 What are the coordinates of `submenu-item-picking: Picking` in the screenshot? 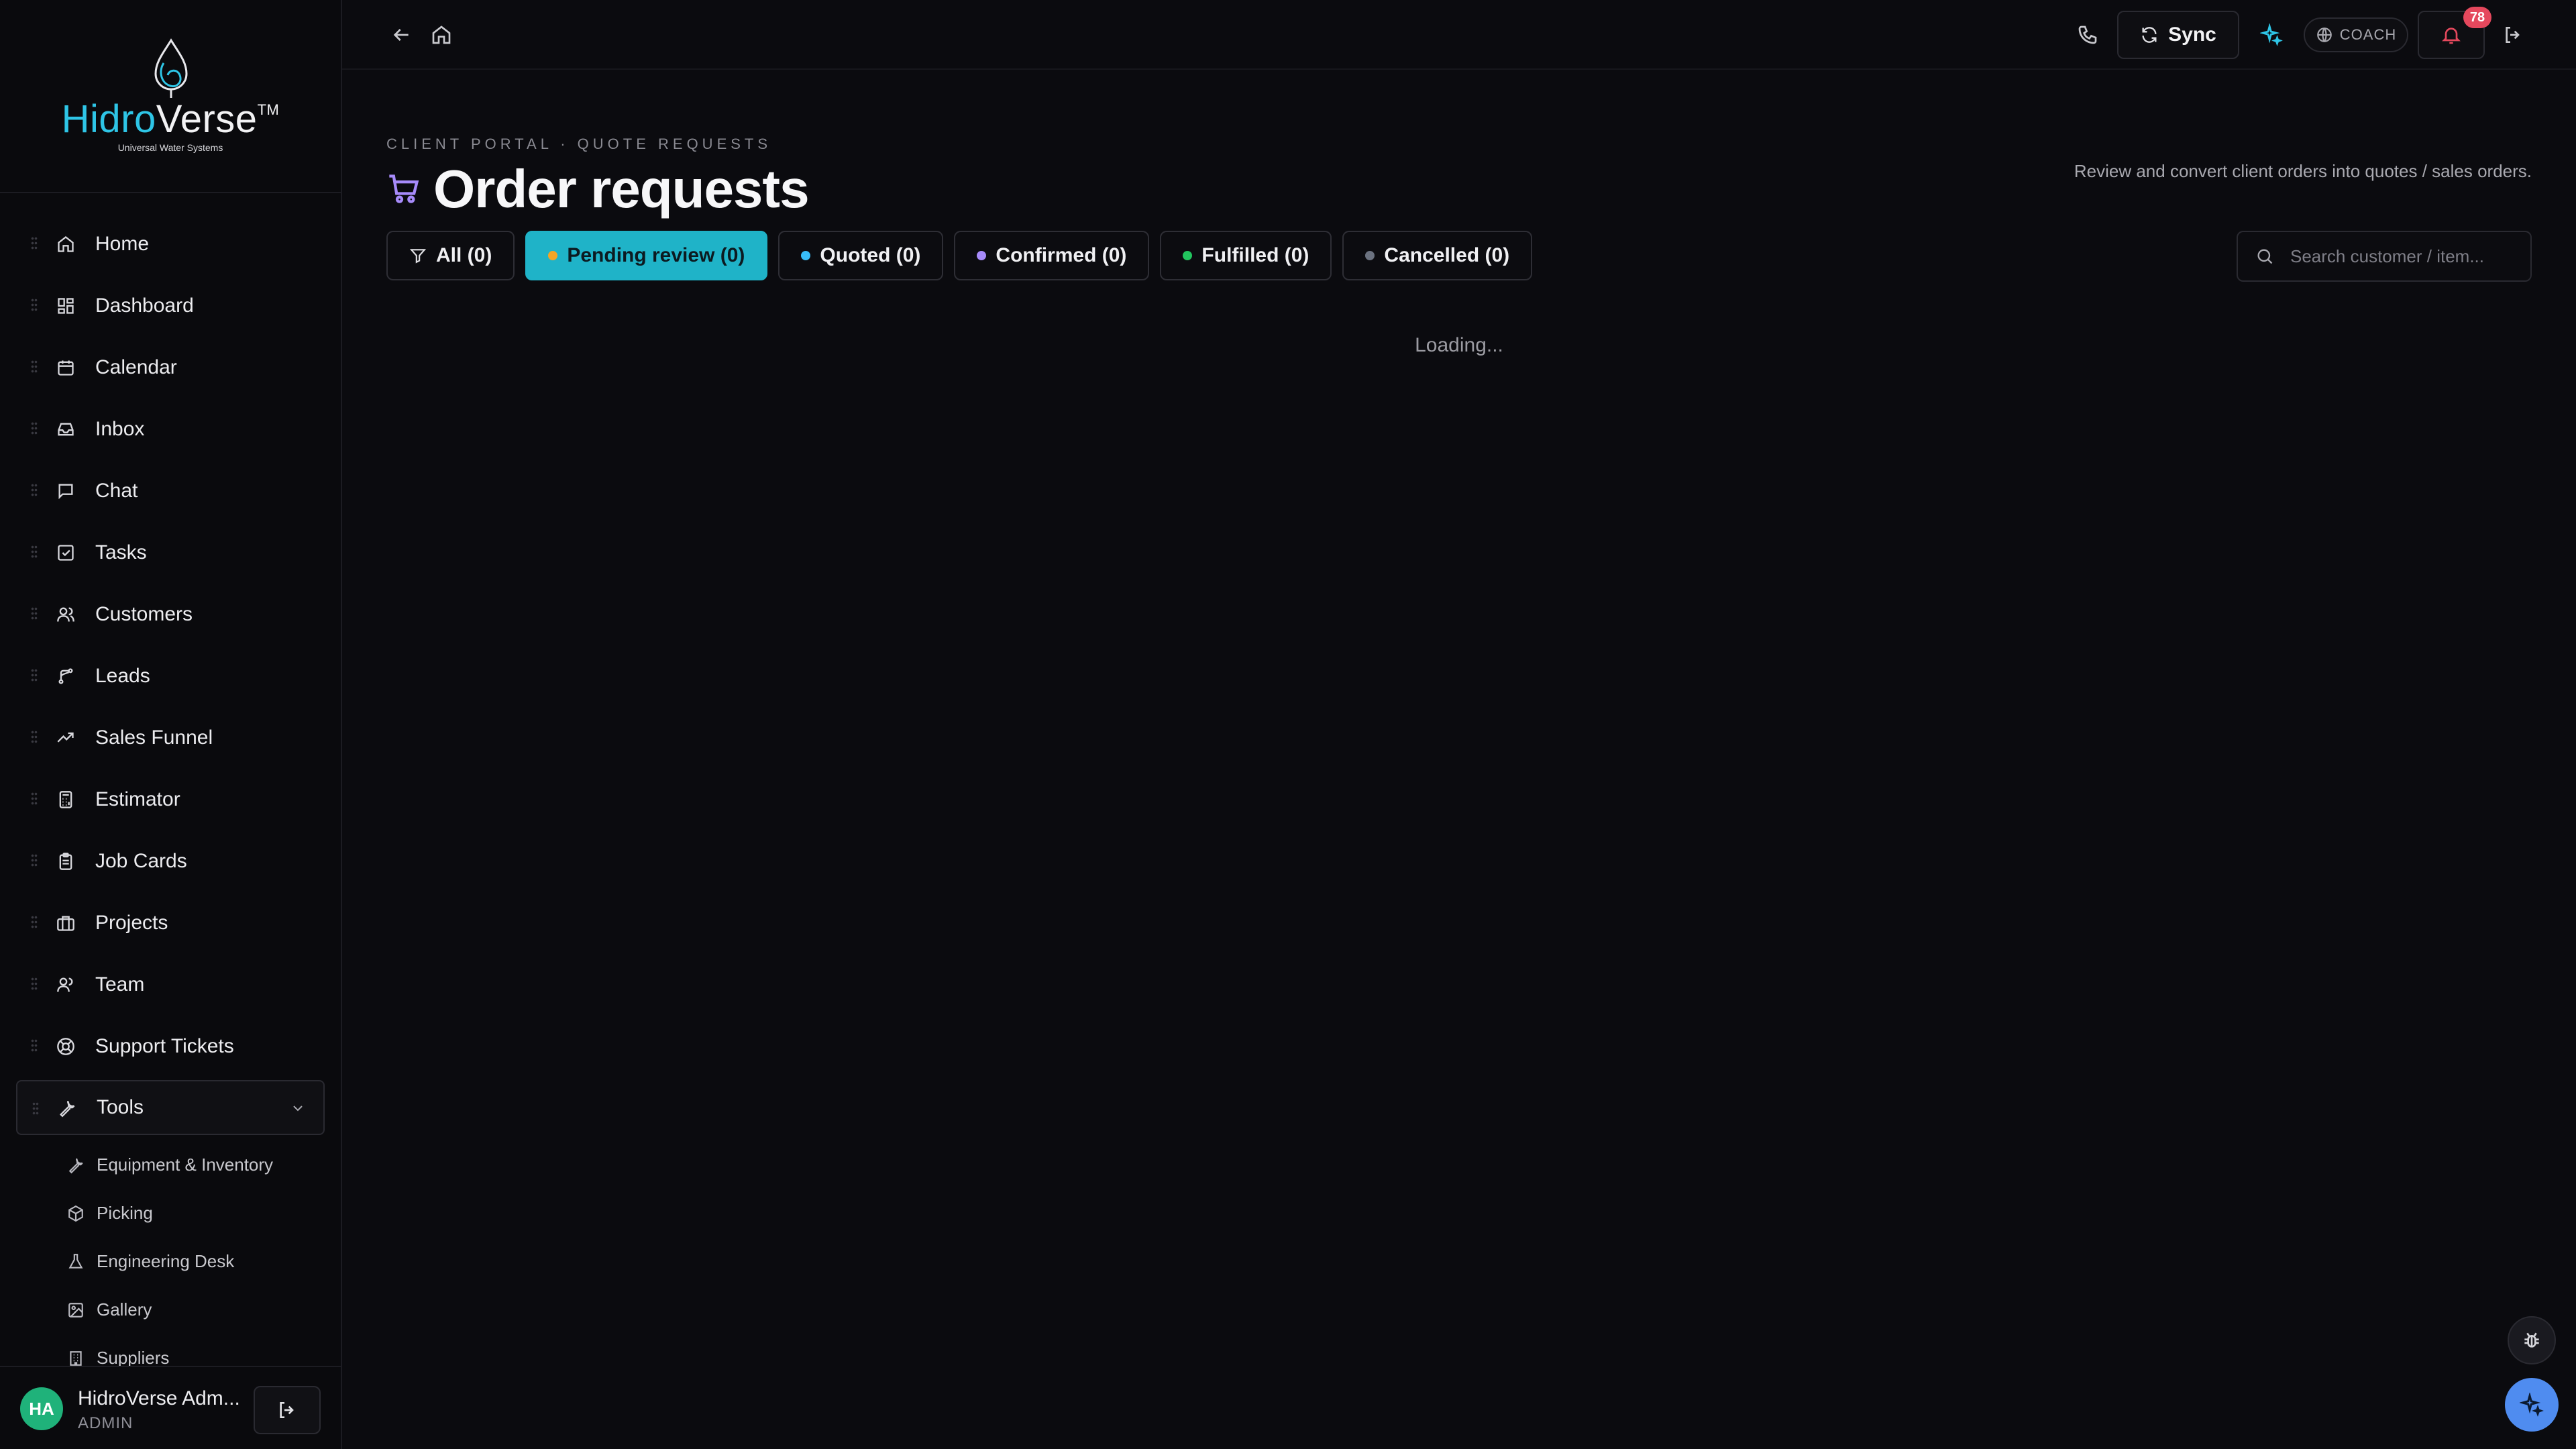 It's located at (170, 1213).